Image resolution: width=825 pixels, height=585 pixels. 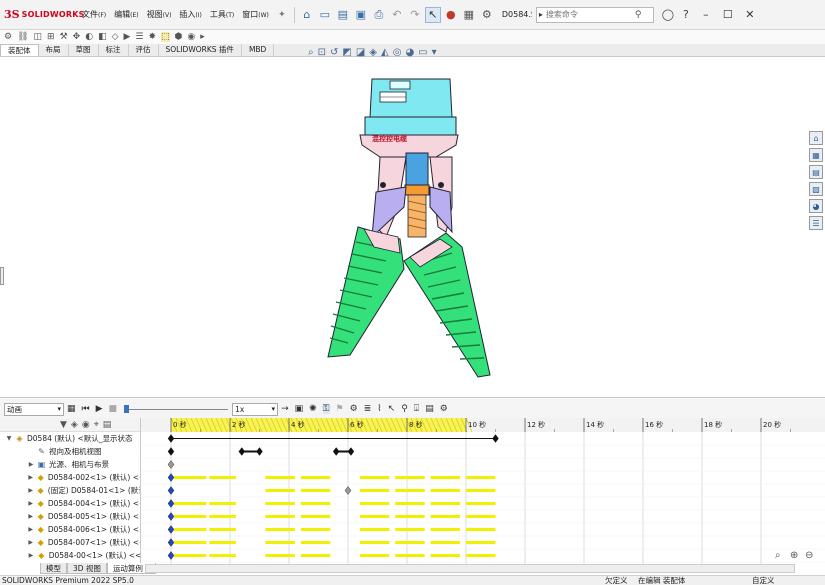 What do you see at coordinates (255, 14) in the screenshot?
I see `menu-window: 窗口(W)` at bounding box center [255, 14].